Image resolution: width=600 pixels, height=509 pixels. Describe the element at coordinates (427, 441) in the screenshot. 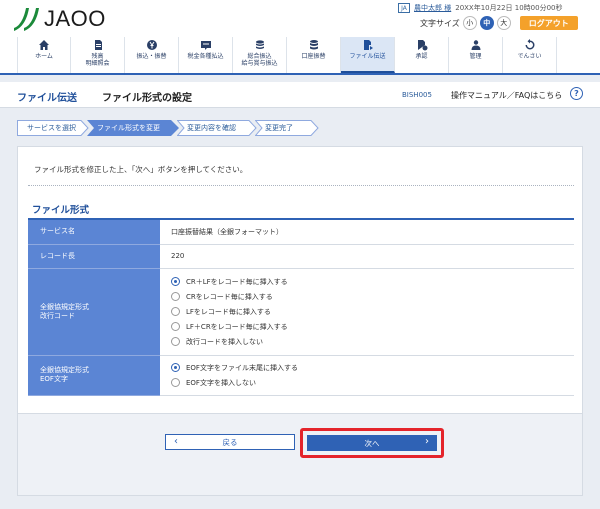

I see `chevron-right-icon: ›` at that location.